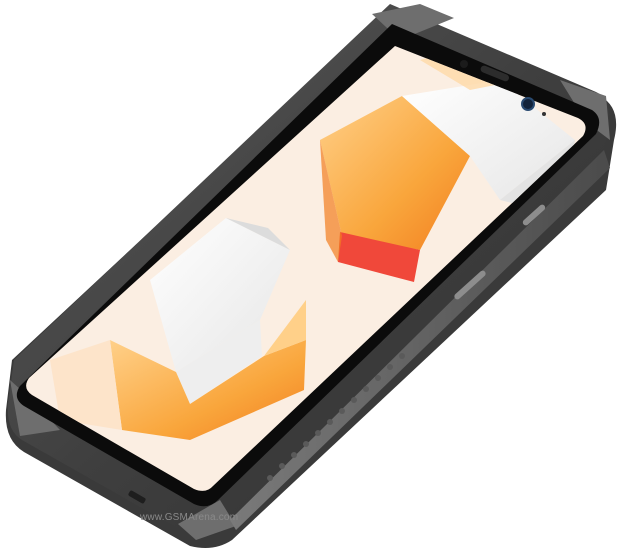 Image resolution: width=623 pixels, height=550 pixels. Describe the element at coordinates (528, 104) in the screenshot. I see `front-camera-icon` at that location.